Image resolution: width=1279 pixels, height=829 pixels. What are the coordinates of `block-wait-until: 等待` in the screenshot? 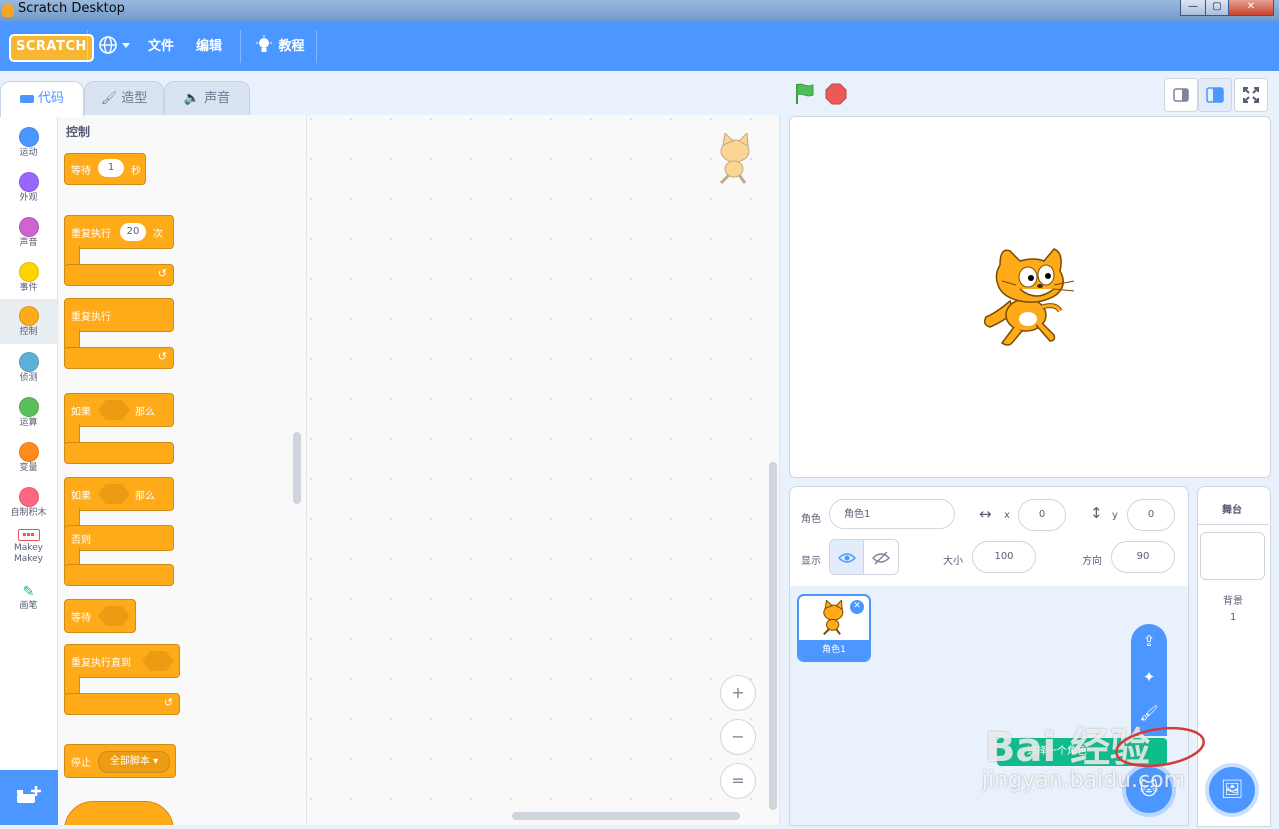 It's located at (100, 616).